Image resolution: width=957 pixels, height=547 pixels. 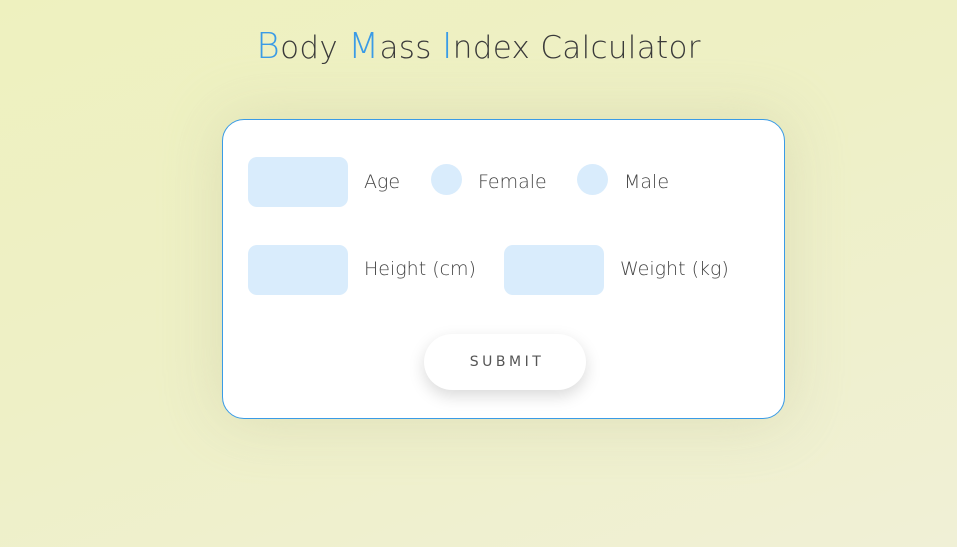 What do you see at coordinates (364, 46) in the screenshot?
I see `title-initial-m: M` at bounding box center [364, 46].